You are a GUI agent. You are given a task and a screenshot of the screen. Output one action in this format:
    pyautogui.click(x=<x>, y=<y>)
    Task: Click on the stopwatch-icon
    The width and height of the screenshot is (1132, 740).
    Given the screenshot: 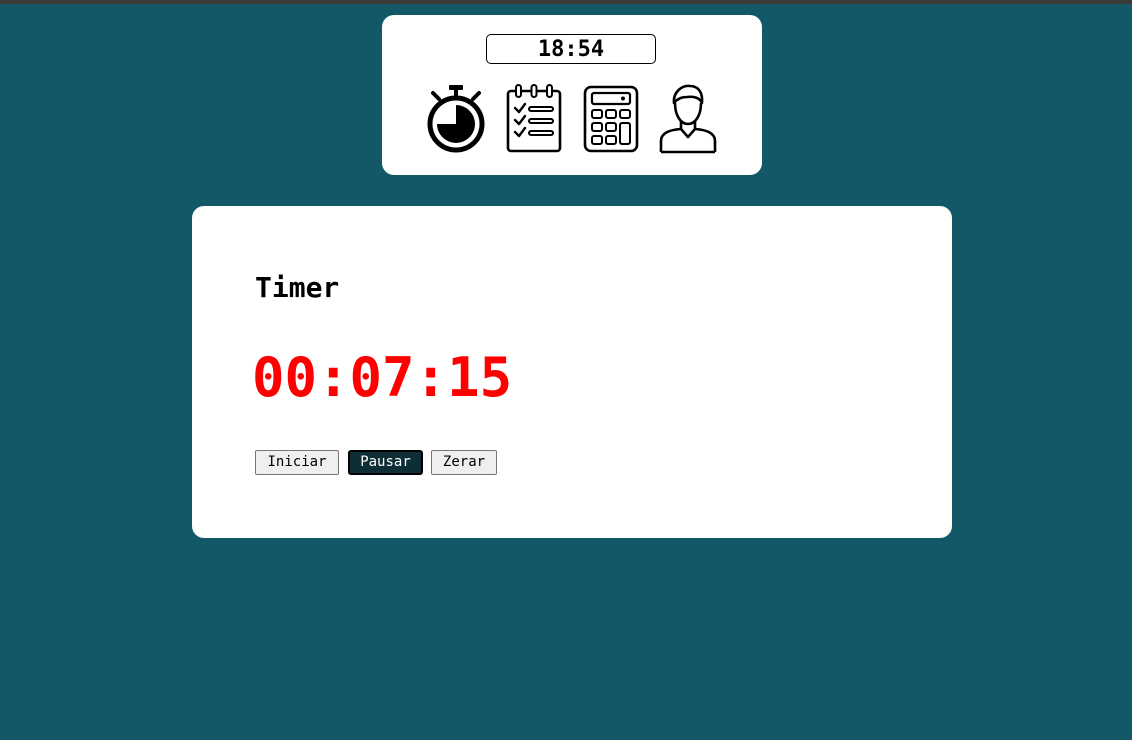 What is the action you would take?
    pyautogui.click(x=456, y=119)
    